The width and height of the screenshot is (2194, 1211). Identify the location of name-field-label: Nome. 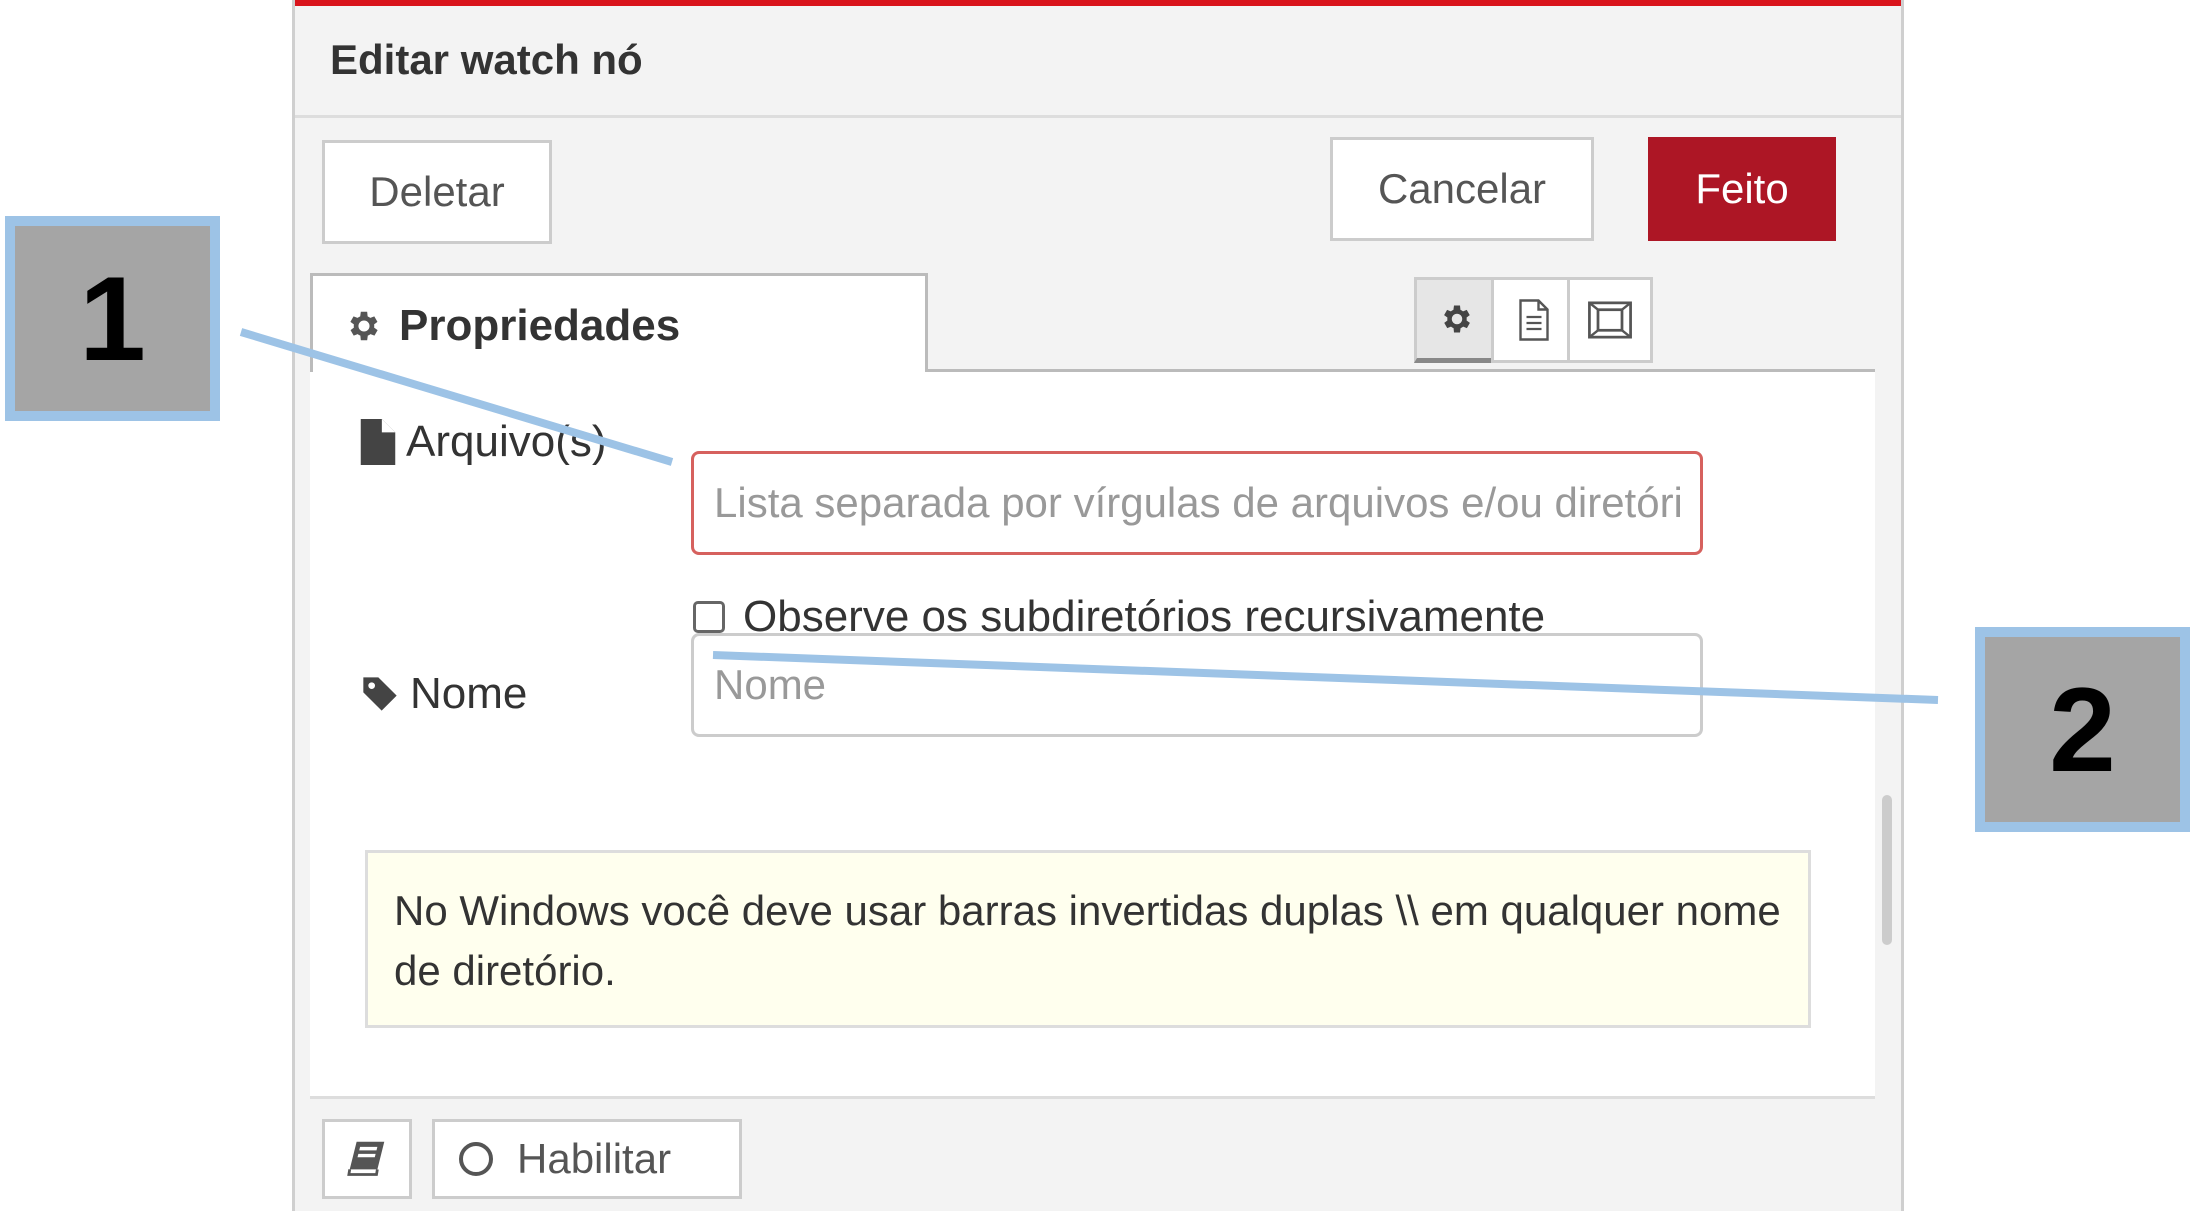
(443, 694).